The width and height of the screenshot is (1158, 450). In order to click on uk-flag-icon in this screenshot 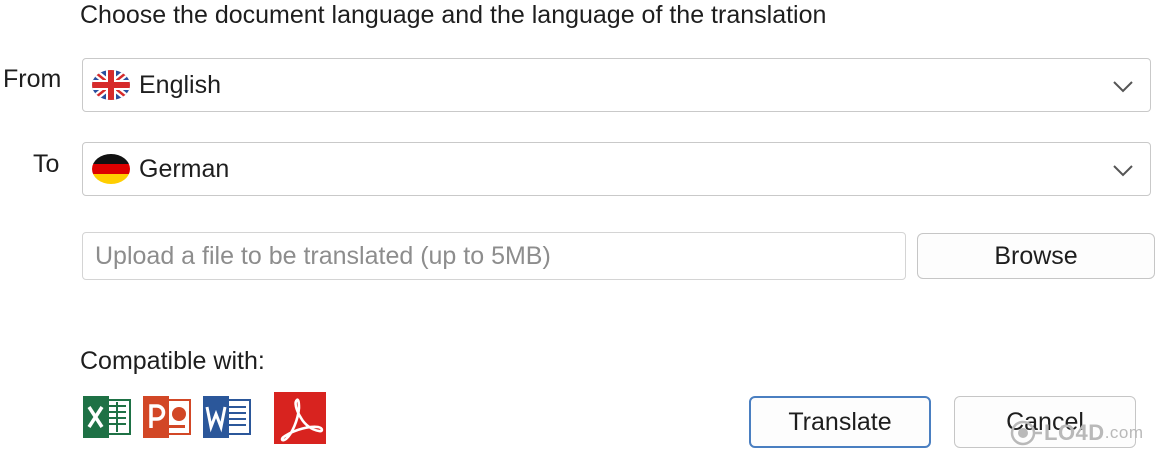, I will do `click(111, 85)`.